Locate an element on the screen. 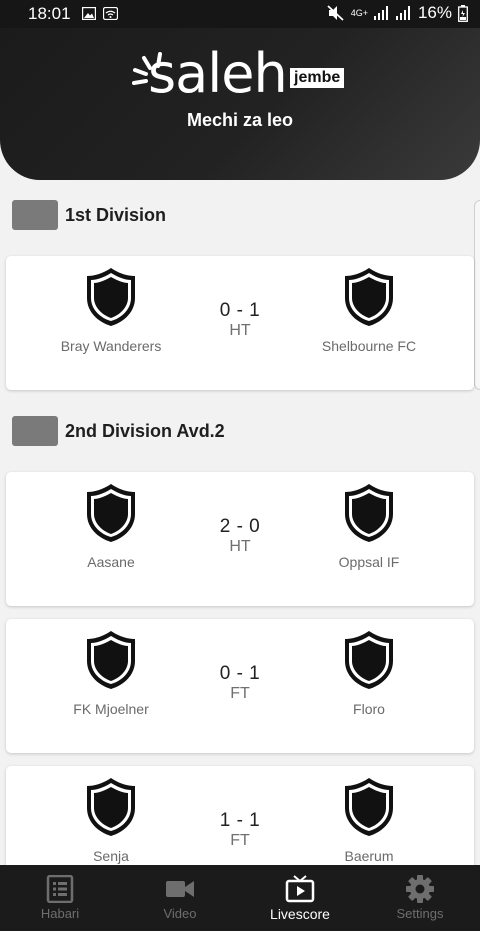  nav-habari: Habari is located at coordinates (60, 898).